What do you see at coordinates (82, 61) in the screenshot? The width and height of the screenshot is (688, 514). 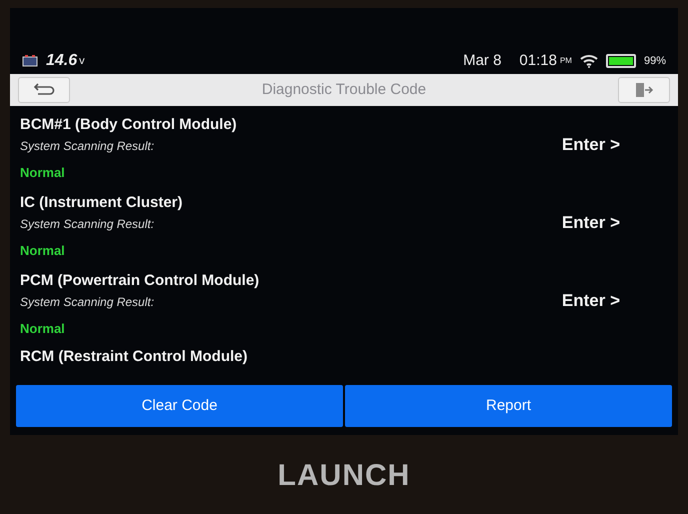 I see `voltage-unit: v` at bounding box center [82, 61].